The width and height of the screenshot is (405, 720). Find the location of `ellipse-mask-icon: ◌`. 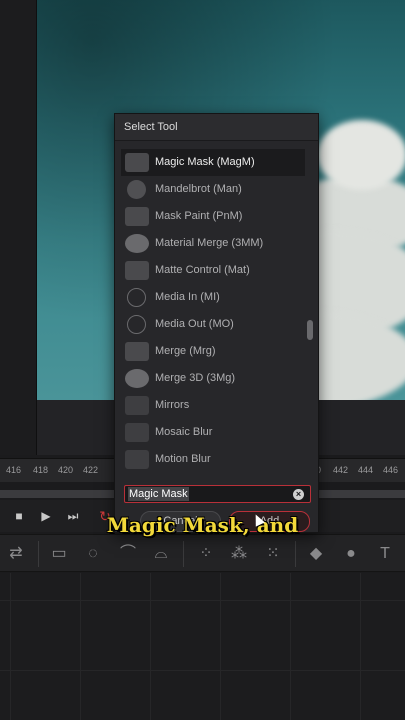

ellipse-mask-icon: ◌ is located at coordinates (93, 554).